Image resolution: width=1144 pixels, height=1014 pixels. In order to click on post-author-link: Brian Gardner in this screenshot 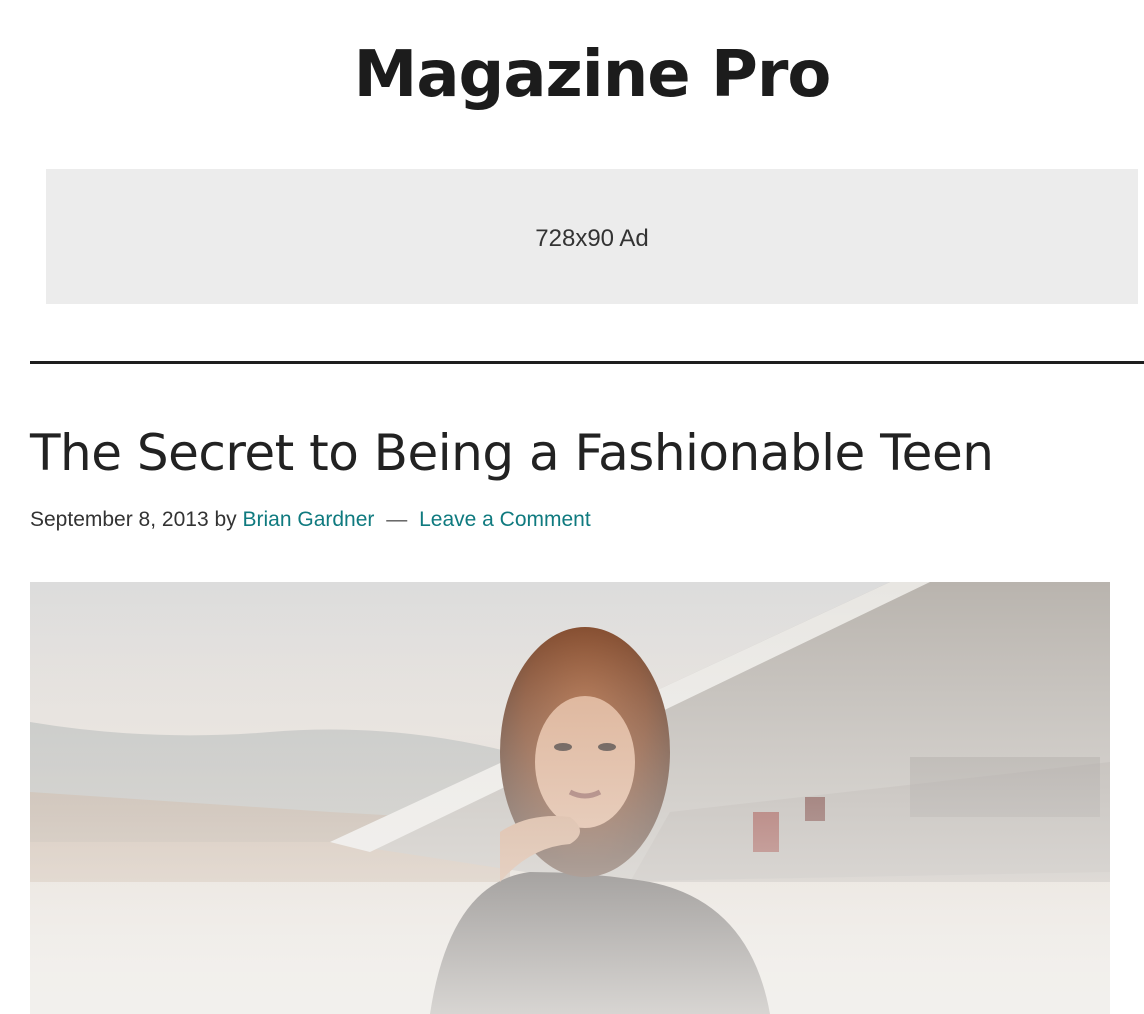, I will do `click(309, 519)`.